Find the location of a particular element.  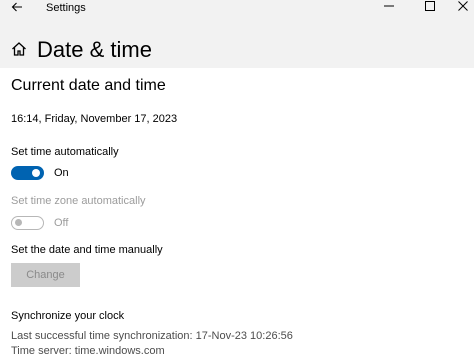

page-title: Date & time is located at coordinates (94, 49).